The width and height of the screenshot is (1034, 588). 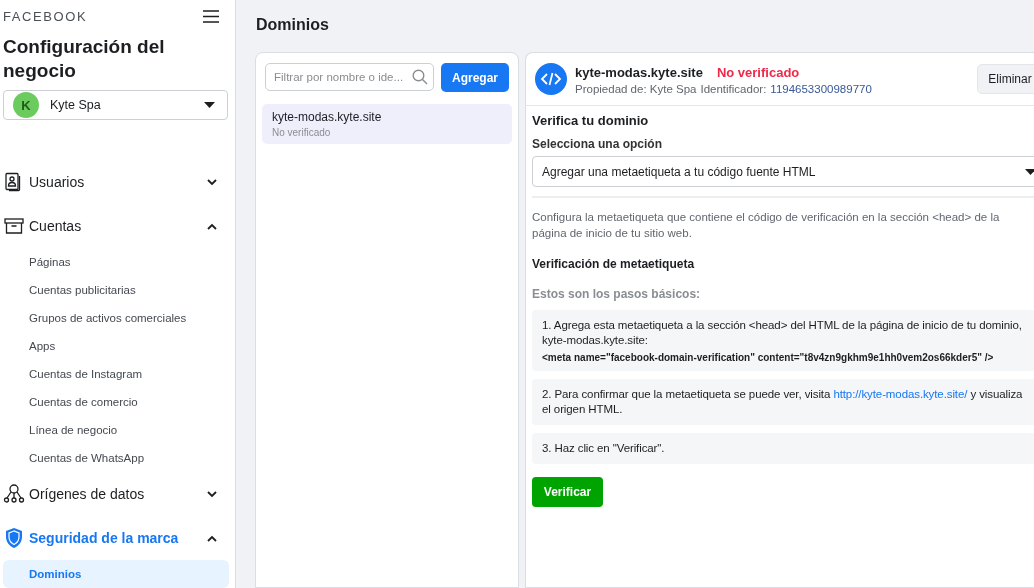 What do you see at coordinates (614, 264) in the screenshot?
I see `subheading: Verificación de metaetiqueta` at bounding box center [614, 264].